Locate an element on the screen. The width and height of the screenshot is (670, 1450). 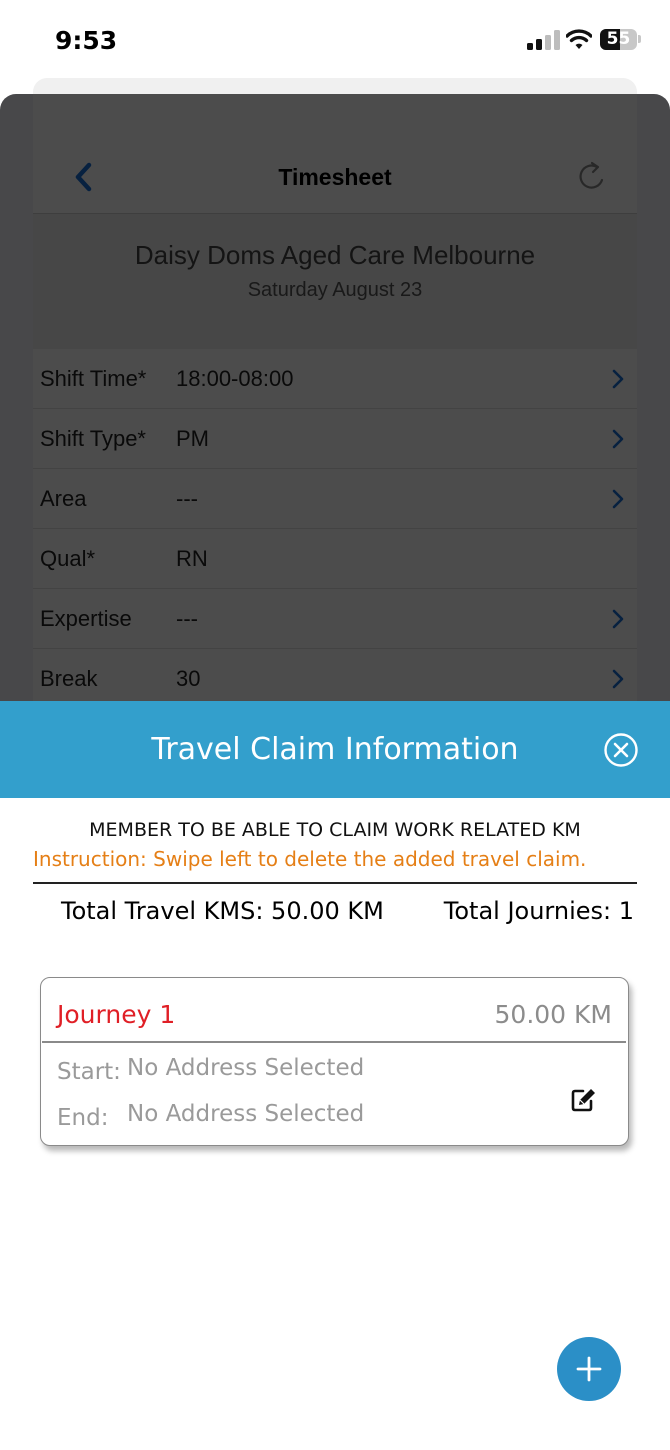
add-journey-button is located at coordinates (589, 1369).